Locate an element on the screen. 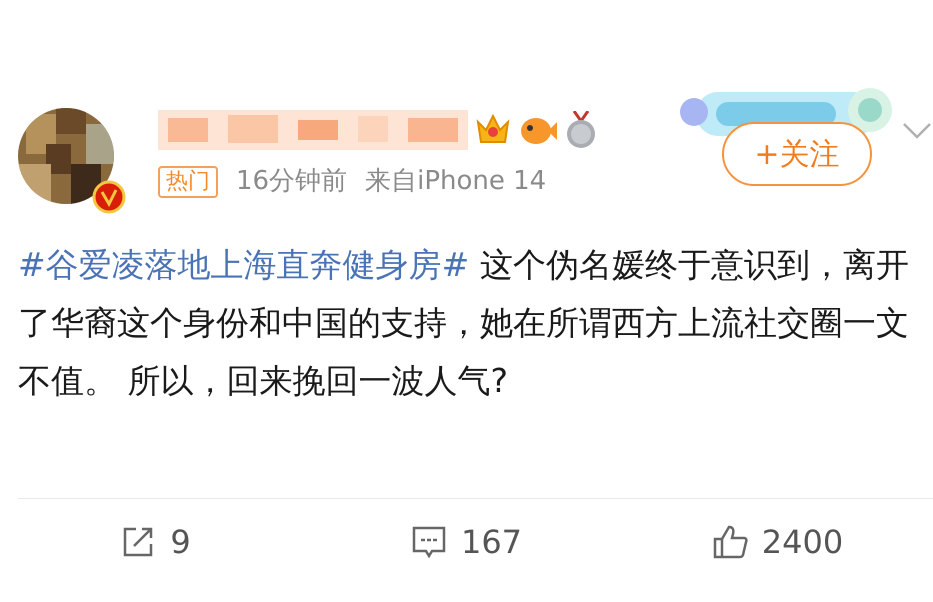 The height and width of the screenshot is (602, 933). post-source: 来自iPhone 14 is located at coordinates (455, 181).